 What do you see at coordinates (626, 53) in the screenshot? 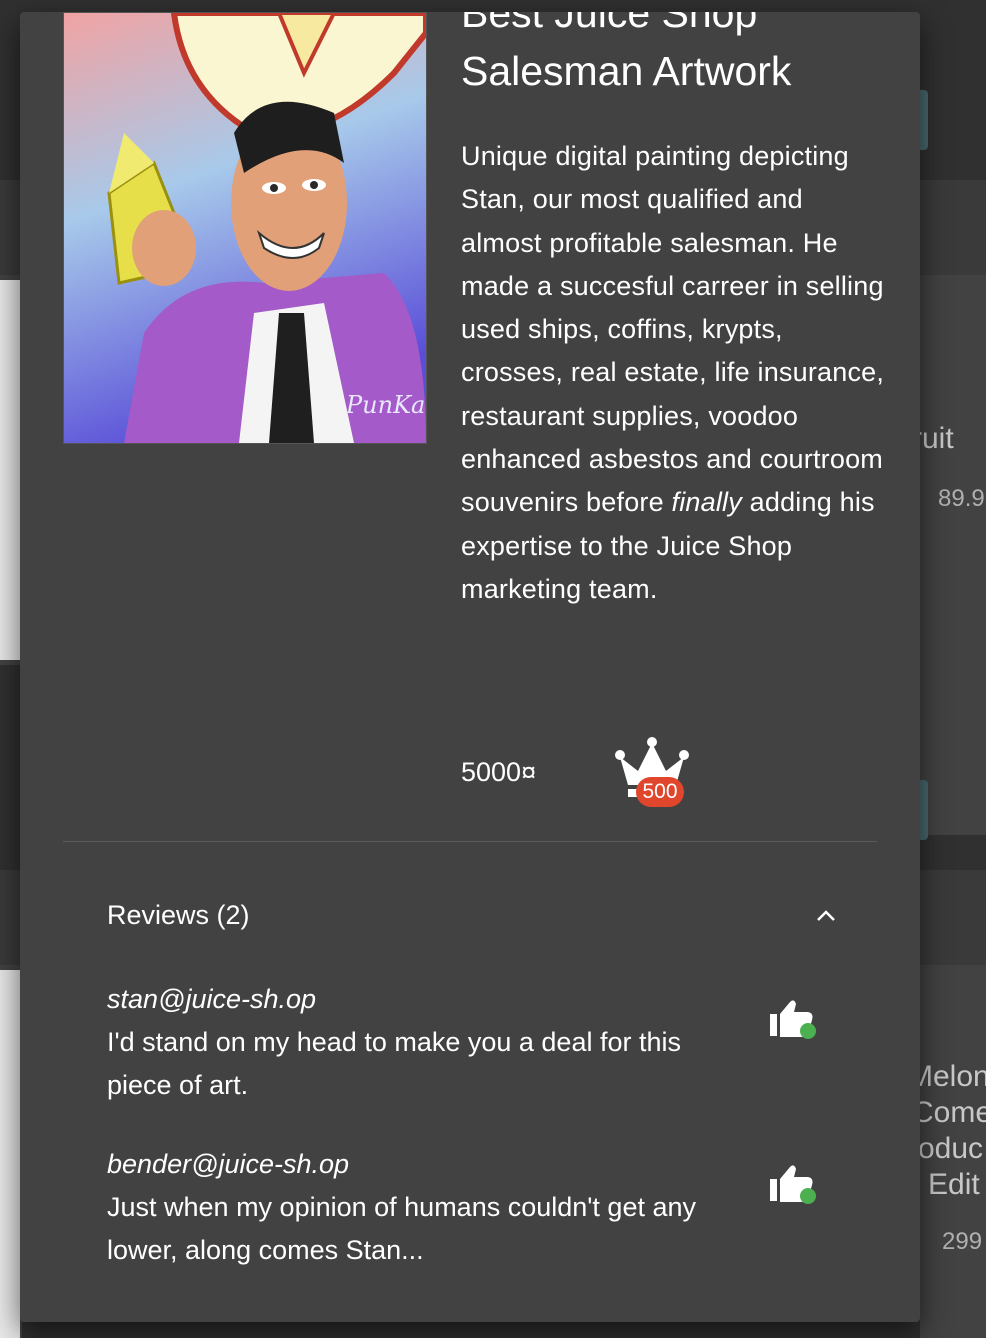
I see `product-title: Best Juice Shop Salesman Artwork` at bounding box center [626, 53].